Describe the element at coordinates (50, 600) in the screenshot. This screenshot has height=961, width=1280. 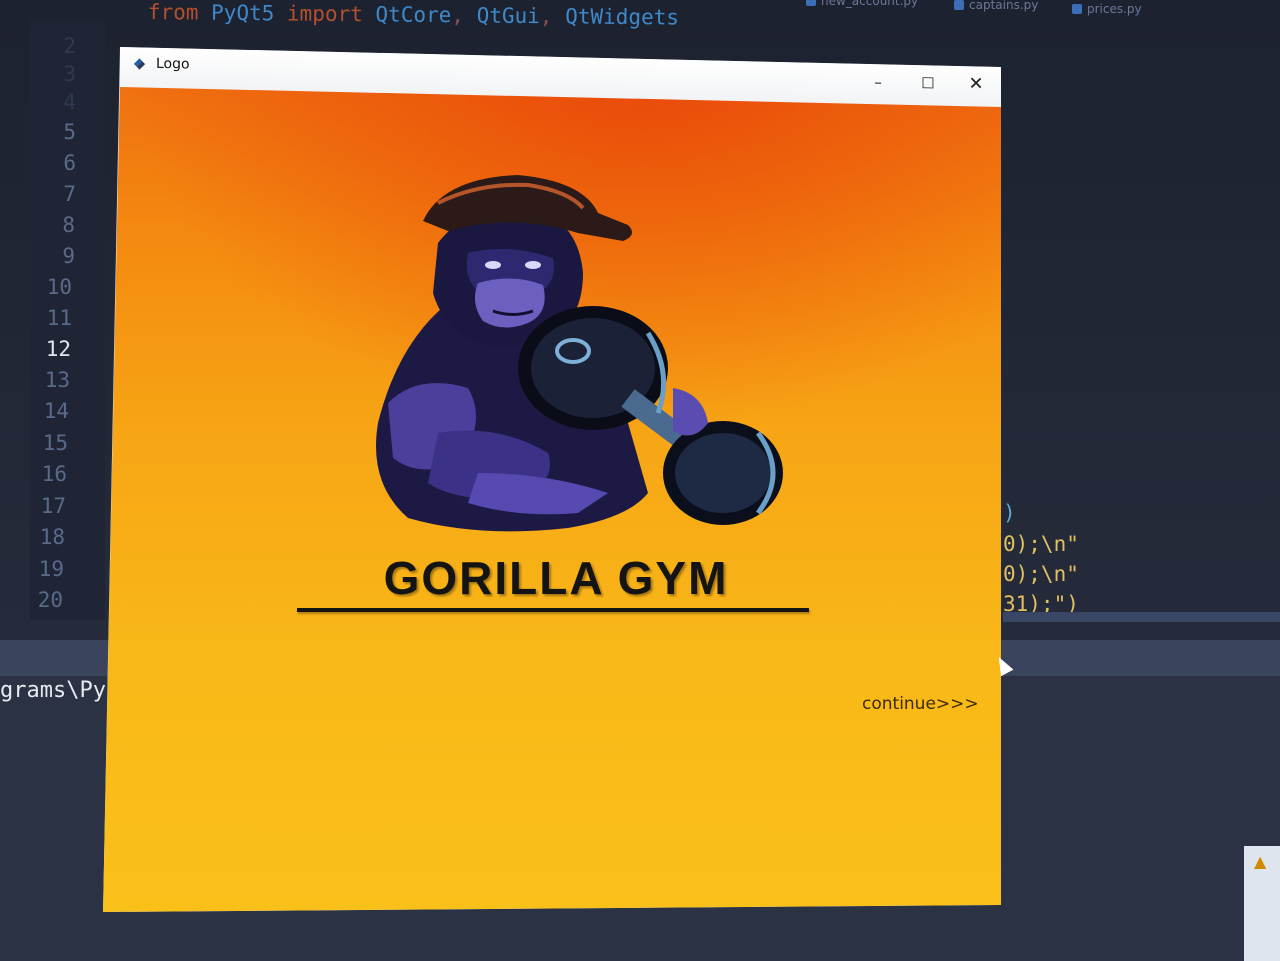
I see `line-number: 20` at that location.